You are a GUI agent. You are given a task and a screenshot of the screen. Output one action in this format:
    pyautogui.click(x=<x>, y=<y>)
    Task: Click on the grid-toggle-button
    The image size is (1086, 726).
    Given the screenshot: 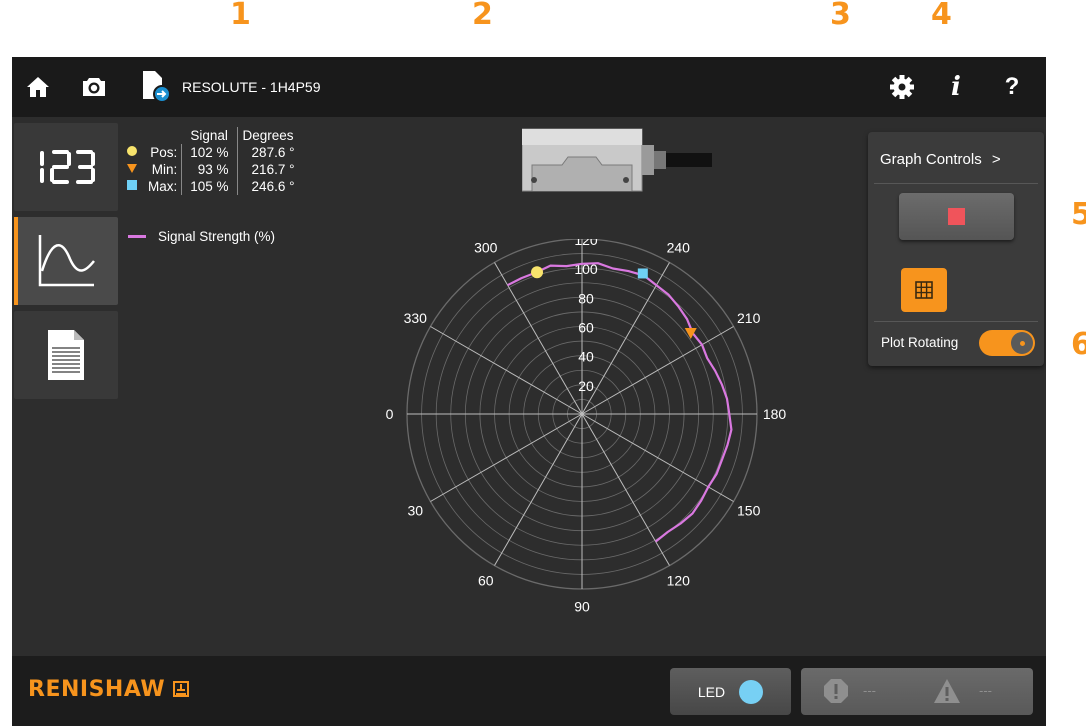 What is the action you would take?
    pyautogui.click(x=924, y=290)
    